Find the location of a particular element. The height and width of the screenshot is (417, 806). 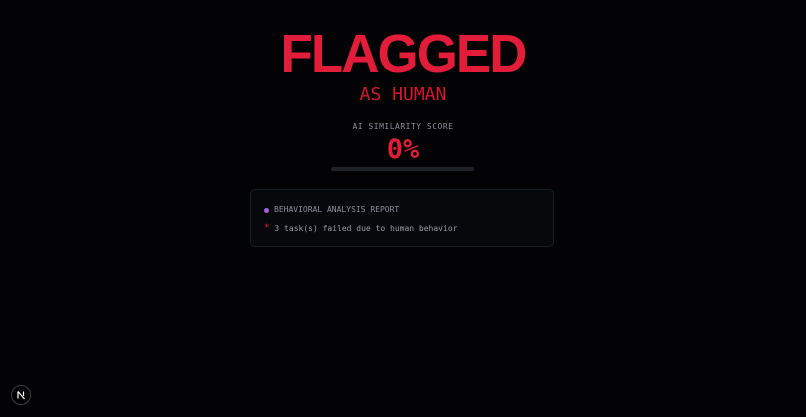

score-progress-bar is located at coordinates (402, 169).